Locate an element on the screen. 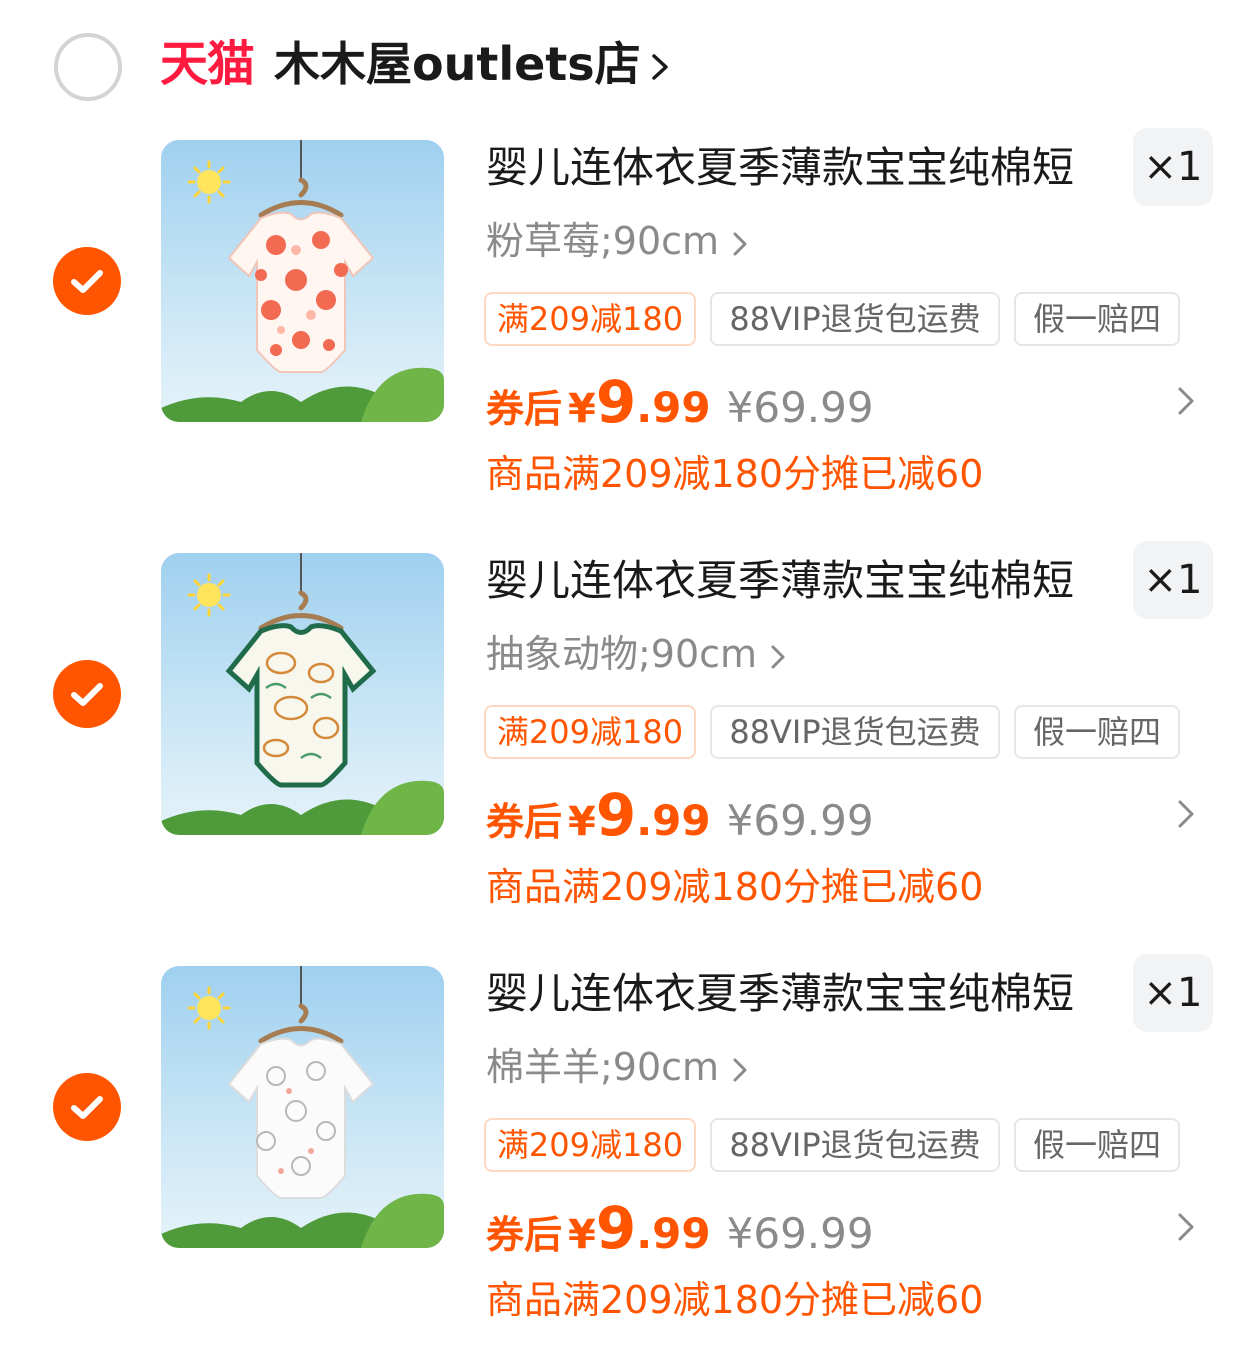 Image resolution: width=1260 pixels, height=1360 pixels. product-image-sheep-onesie is located at coordinates (302, 1107).